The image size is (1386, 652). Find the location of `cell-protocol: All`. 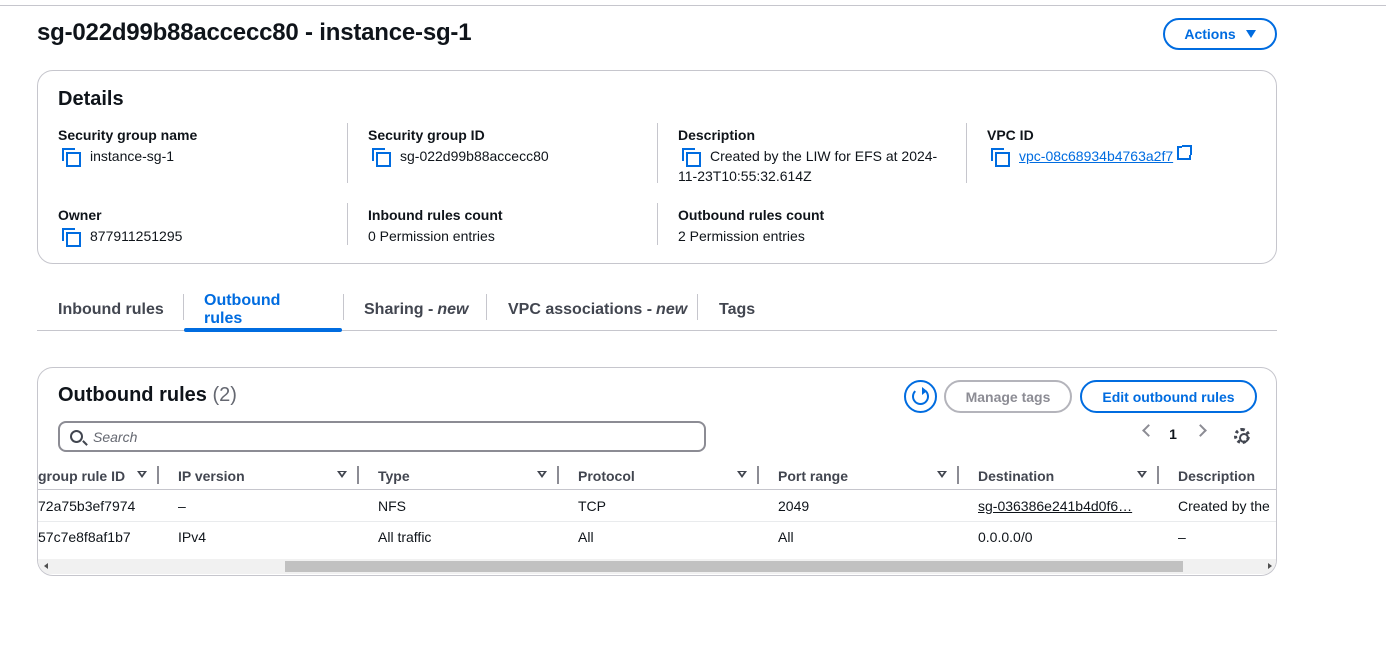

cell-protocol: All is located at coordinates (586, 537).